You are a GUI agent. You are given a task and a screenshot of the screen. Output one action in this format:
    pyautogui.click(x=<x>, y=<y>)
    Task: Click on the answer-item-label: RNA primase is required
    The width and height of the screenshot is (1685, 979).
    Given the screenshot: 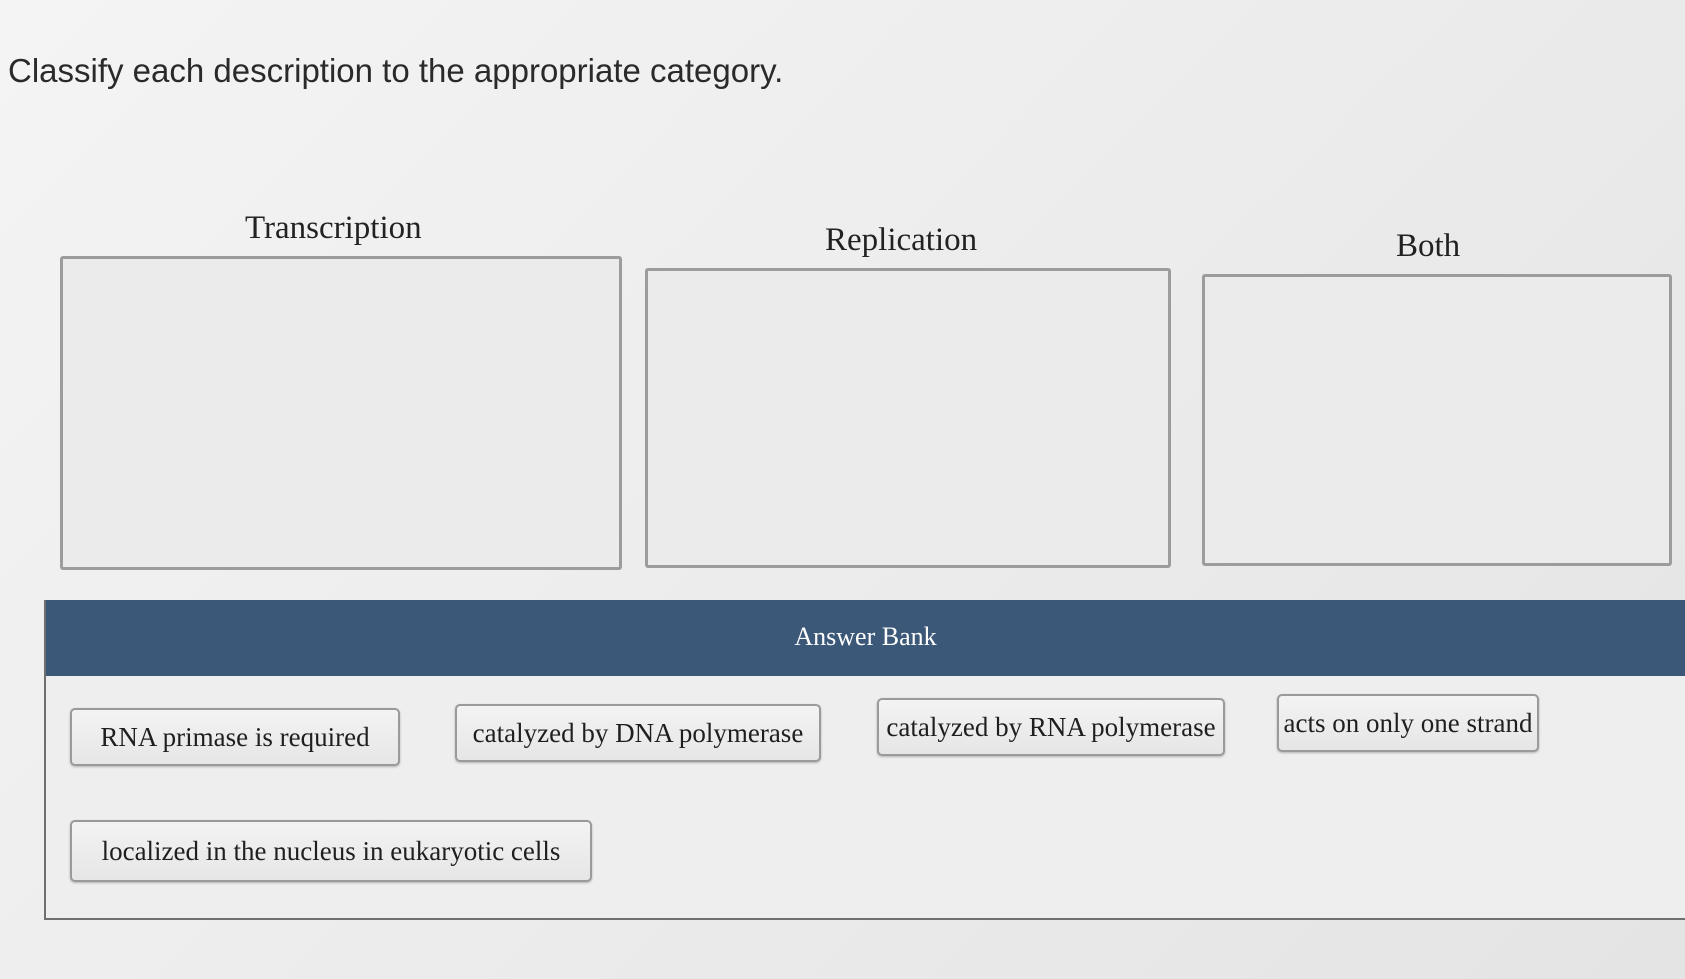 What is the action you would take?
    pyautogui.click(x=235, y=736)
    